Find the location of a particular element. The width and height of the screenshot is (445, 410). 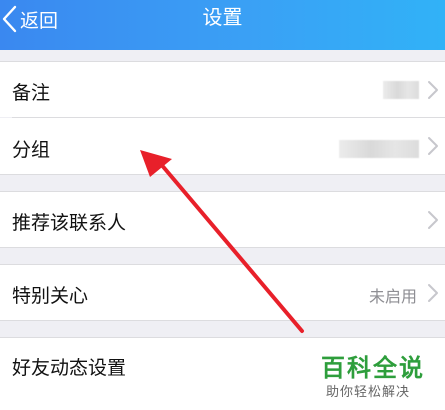

navbar: 返回 设置 is located at coordinates (222, 25).